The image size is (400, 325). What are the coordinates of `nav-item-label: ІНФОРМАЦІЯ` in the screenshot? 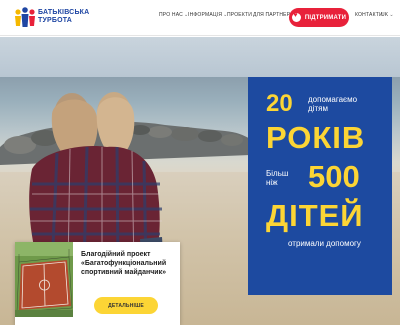 It's located at (205, 15).